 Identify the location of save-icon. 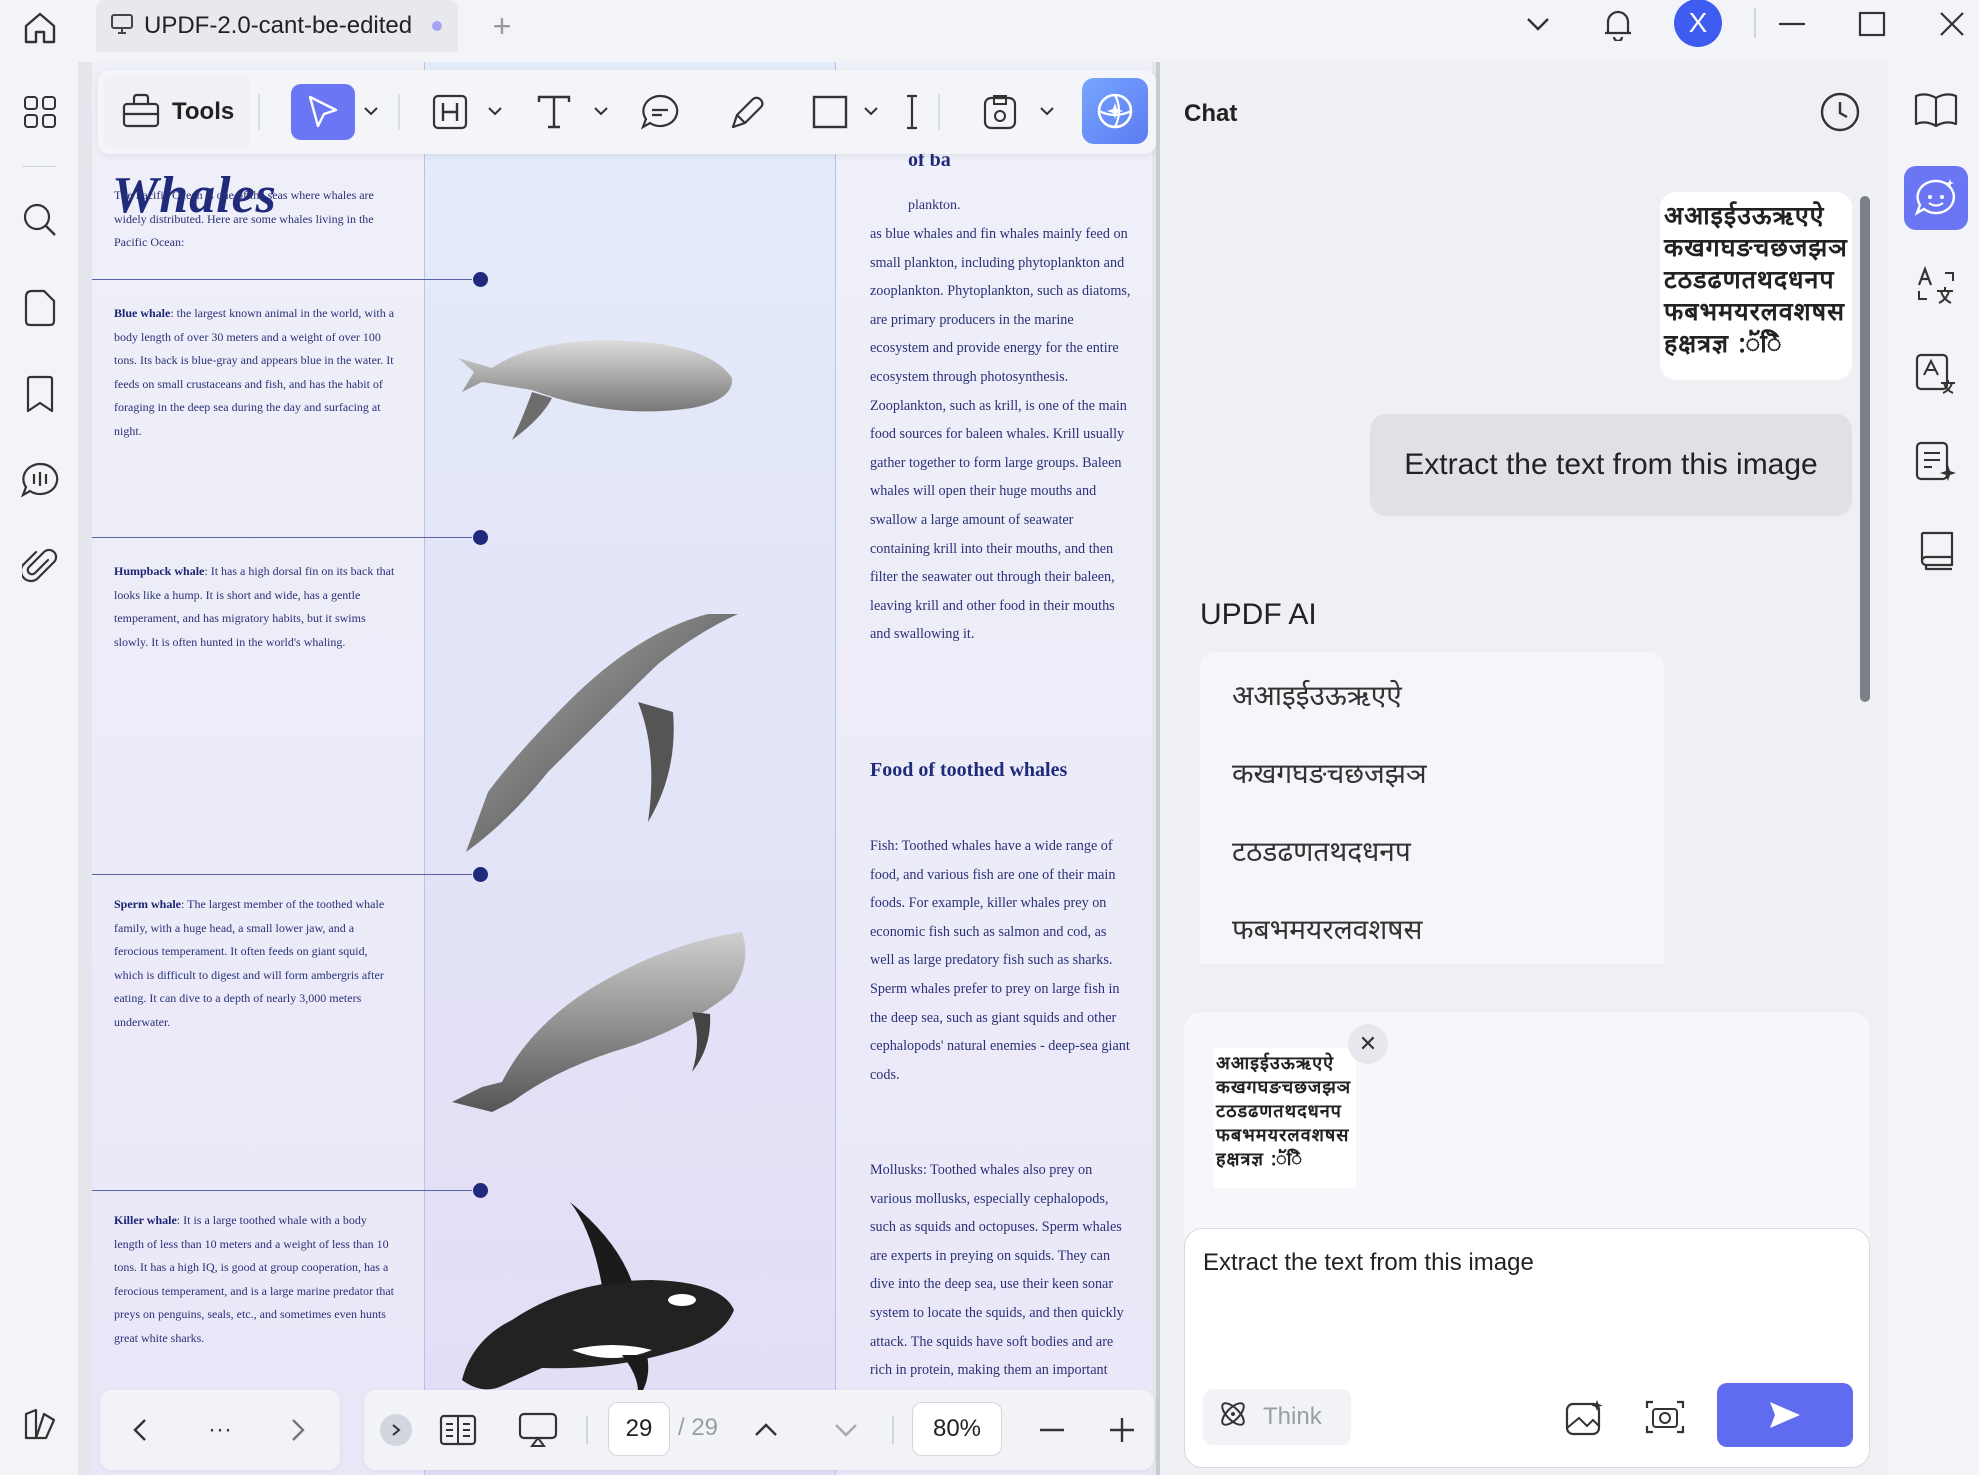
(1000, 112).